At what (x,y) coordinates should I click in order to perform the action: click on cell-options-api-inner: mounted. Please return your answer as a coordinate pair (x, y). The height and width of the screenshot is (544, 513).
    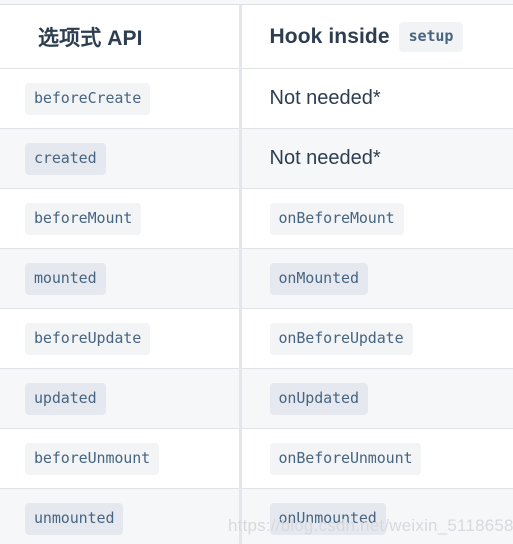
    Looking at the image, I should click on (119, 278).